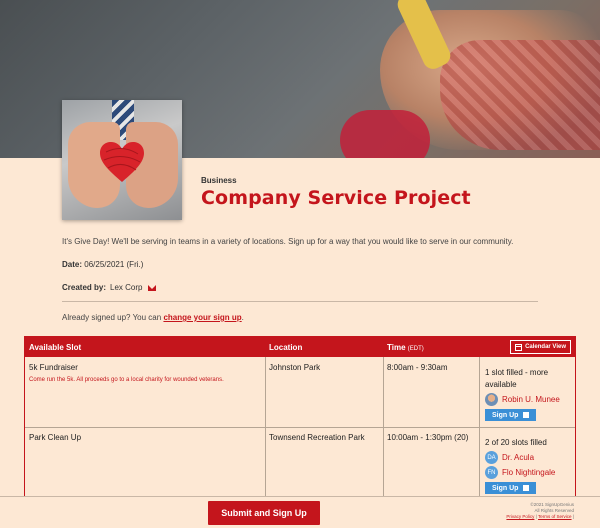  Describe the element at coordinates (55, 347) in the screenshot. I see `header-available-slot: Available Slot` at that location.